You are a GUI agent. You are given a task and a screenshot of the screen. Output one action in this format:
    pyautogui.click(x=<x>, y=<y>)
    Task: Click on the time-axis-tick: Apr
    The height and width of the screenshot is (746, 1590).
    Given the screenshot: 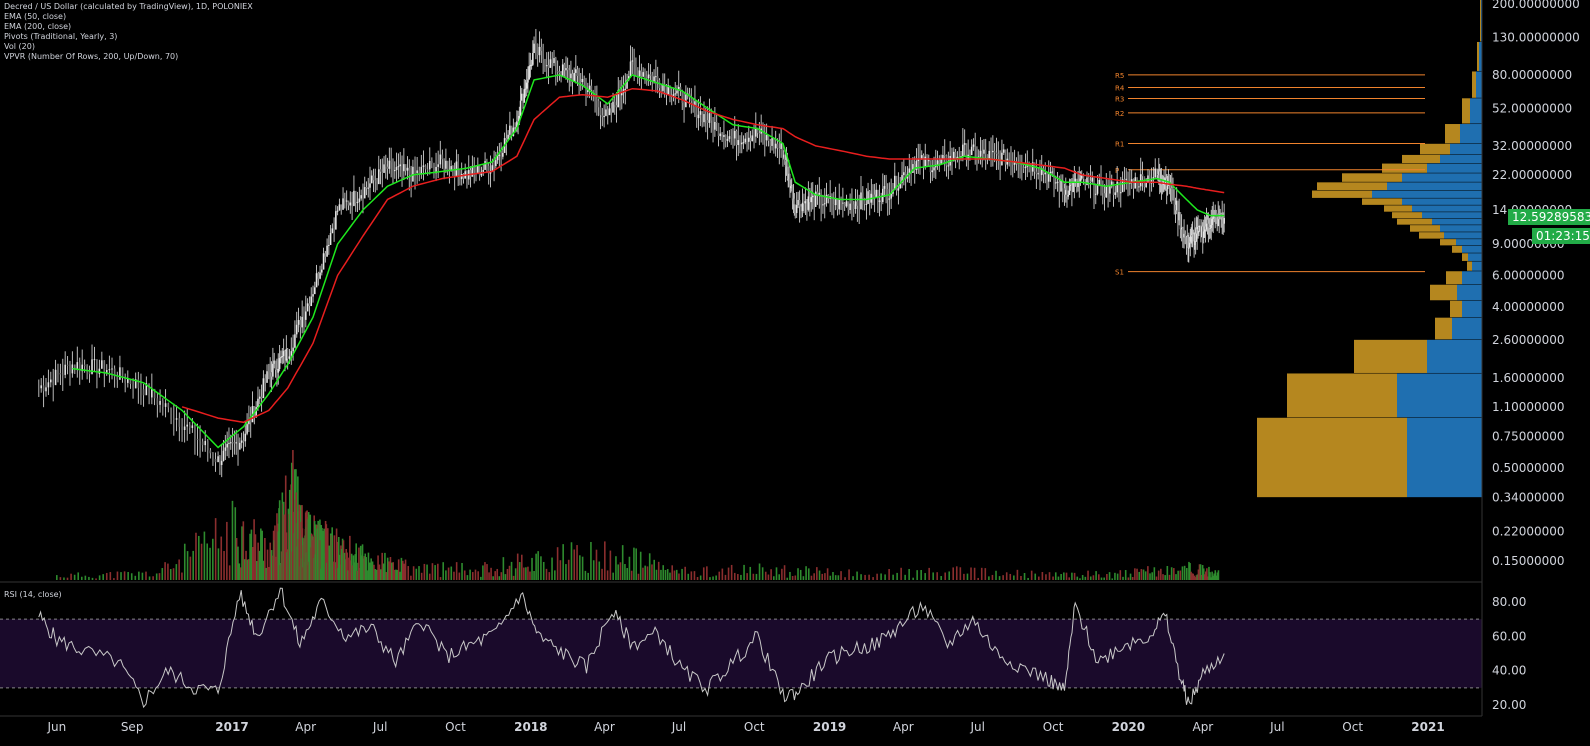 What is the action you would take?
    pyautogui.click(x=604, y=727)
    